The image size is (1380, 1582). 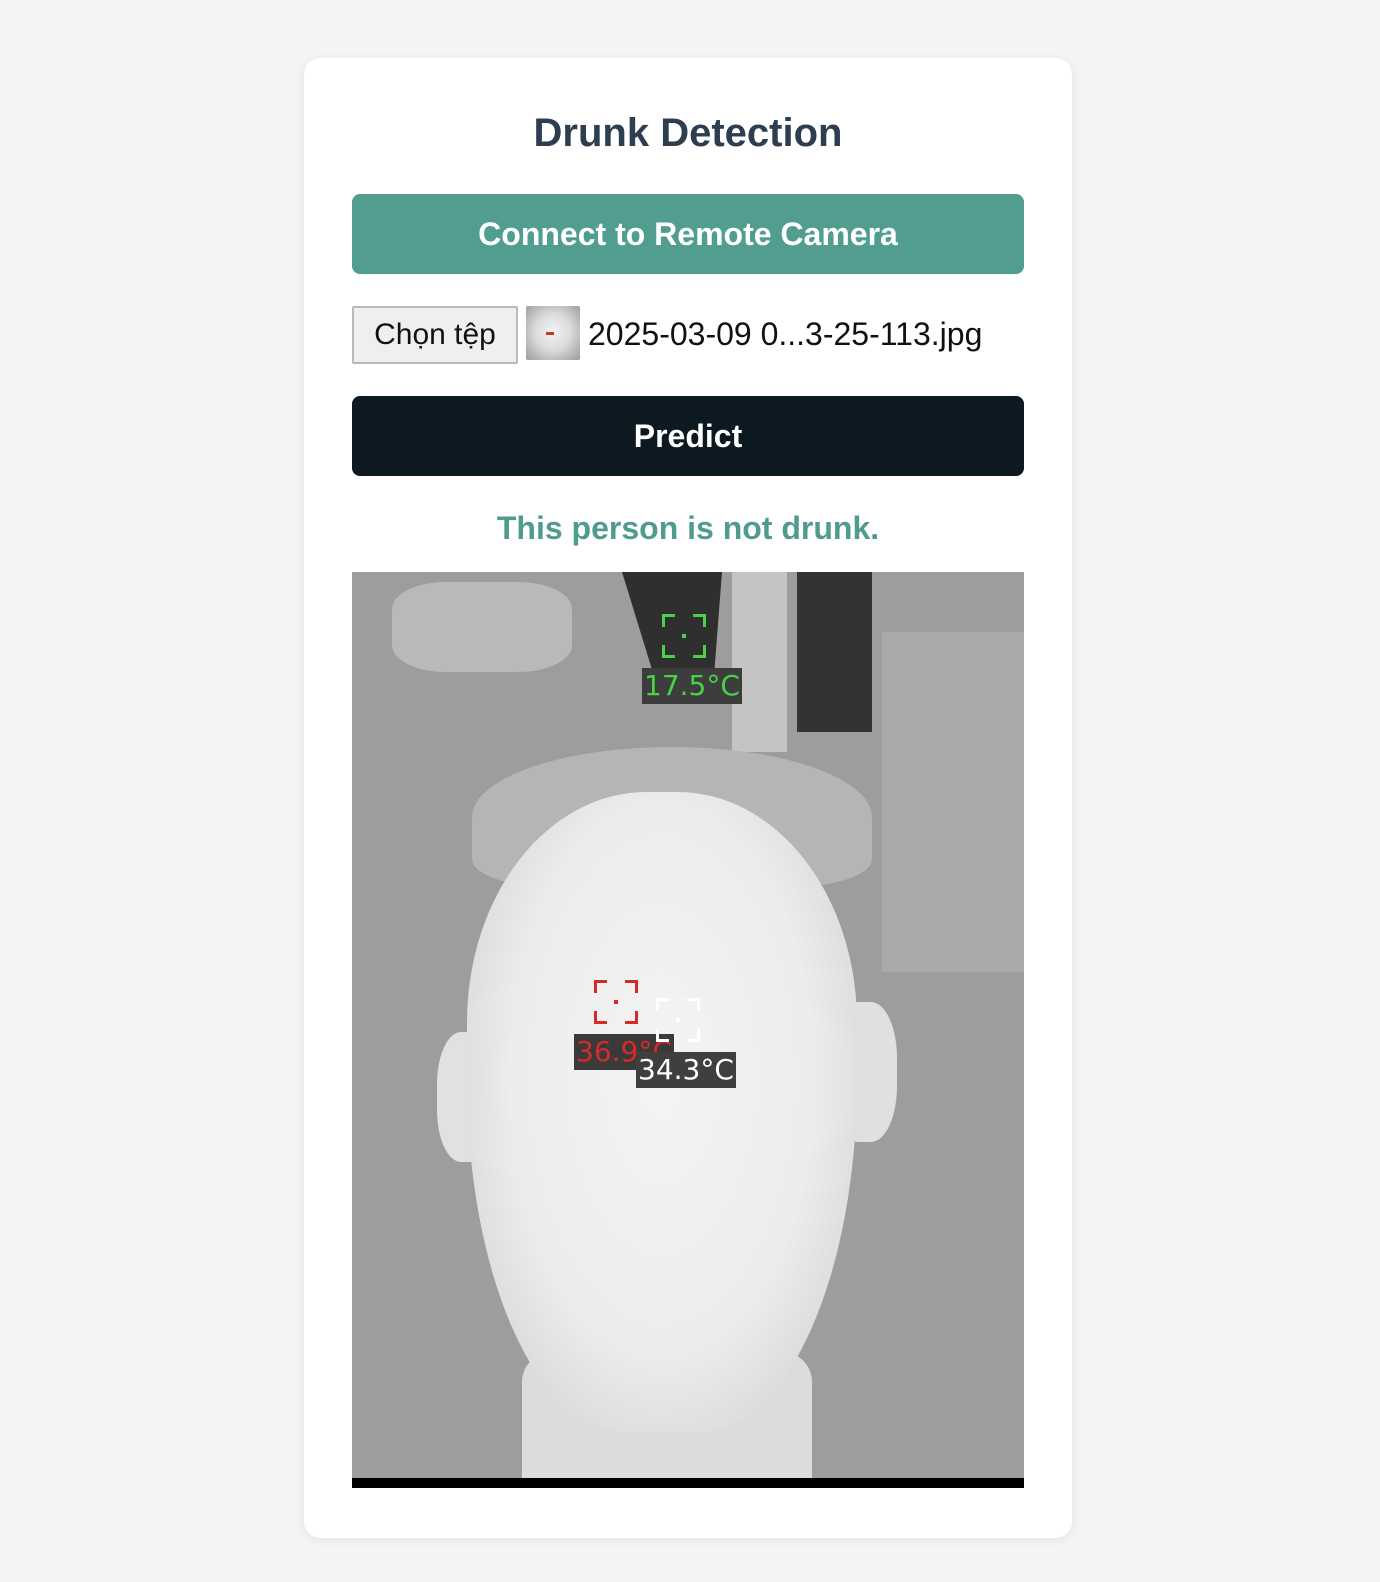 I want to click on image-bottom-border, so click(x=688, y=1483).